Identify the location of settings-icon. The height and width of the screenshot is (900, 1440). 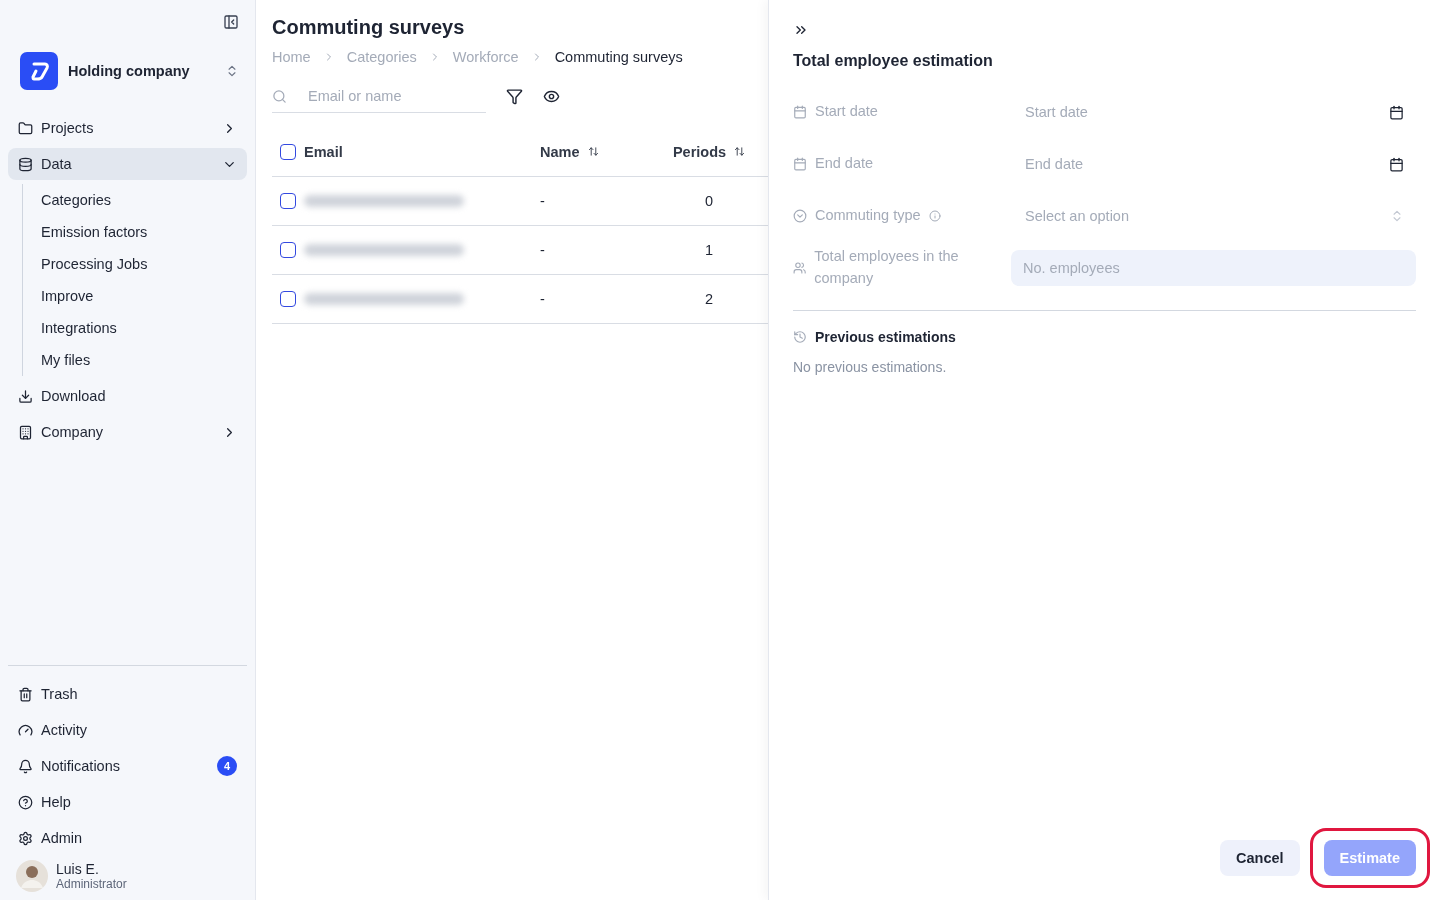
(25, 838).